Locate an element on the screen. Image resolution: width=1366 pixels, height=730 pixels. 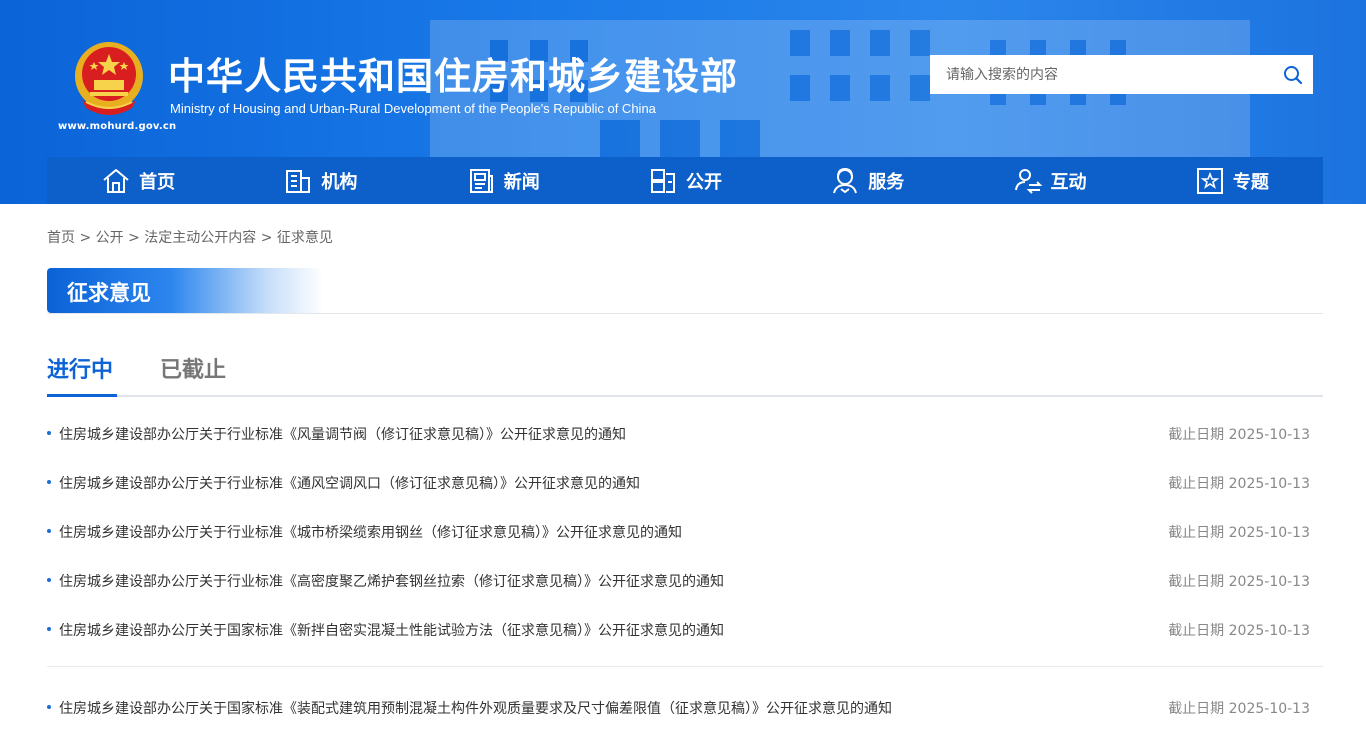
nav-item-interaction: 互动 is located at coordinates (1049, 180).